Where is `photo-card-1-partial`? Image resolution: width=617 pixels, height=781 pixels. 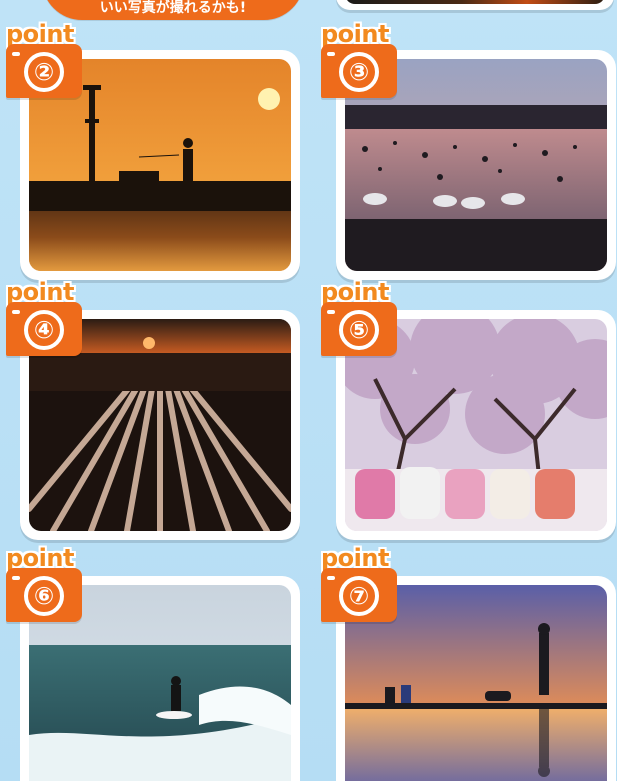 photo-card-1-partial is located at coordinates (475, 5).